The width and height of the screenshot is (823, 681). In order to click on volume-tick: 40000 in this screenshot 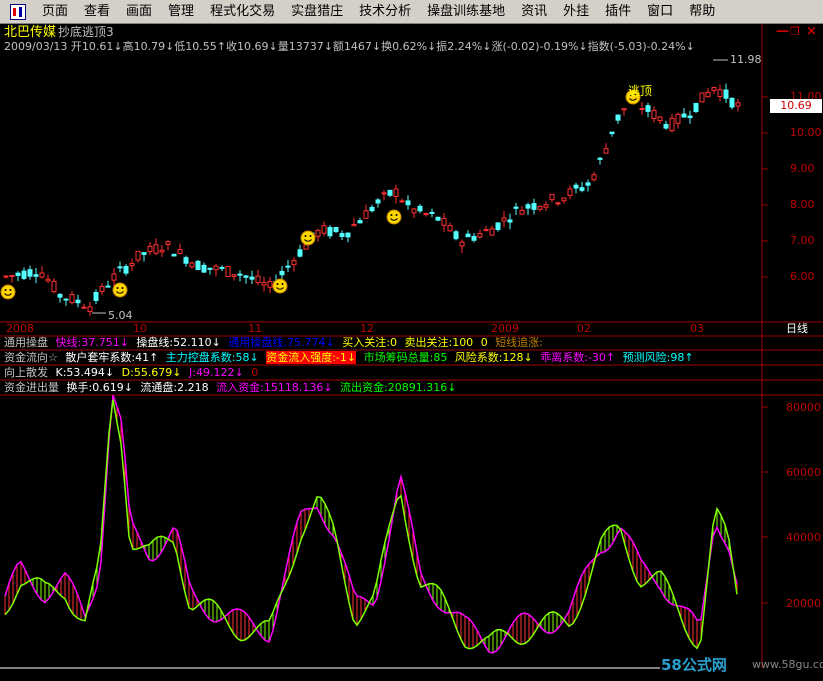, I will do `click(803, 537)`.